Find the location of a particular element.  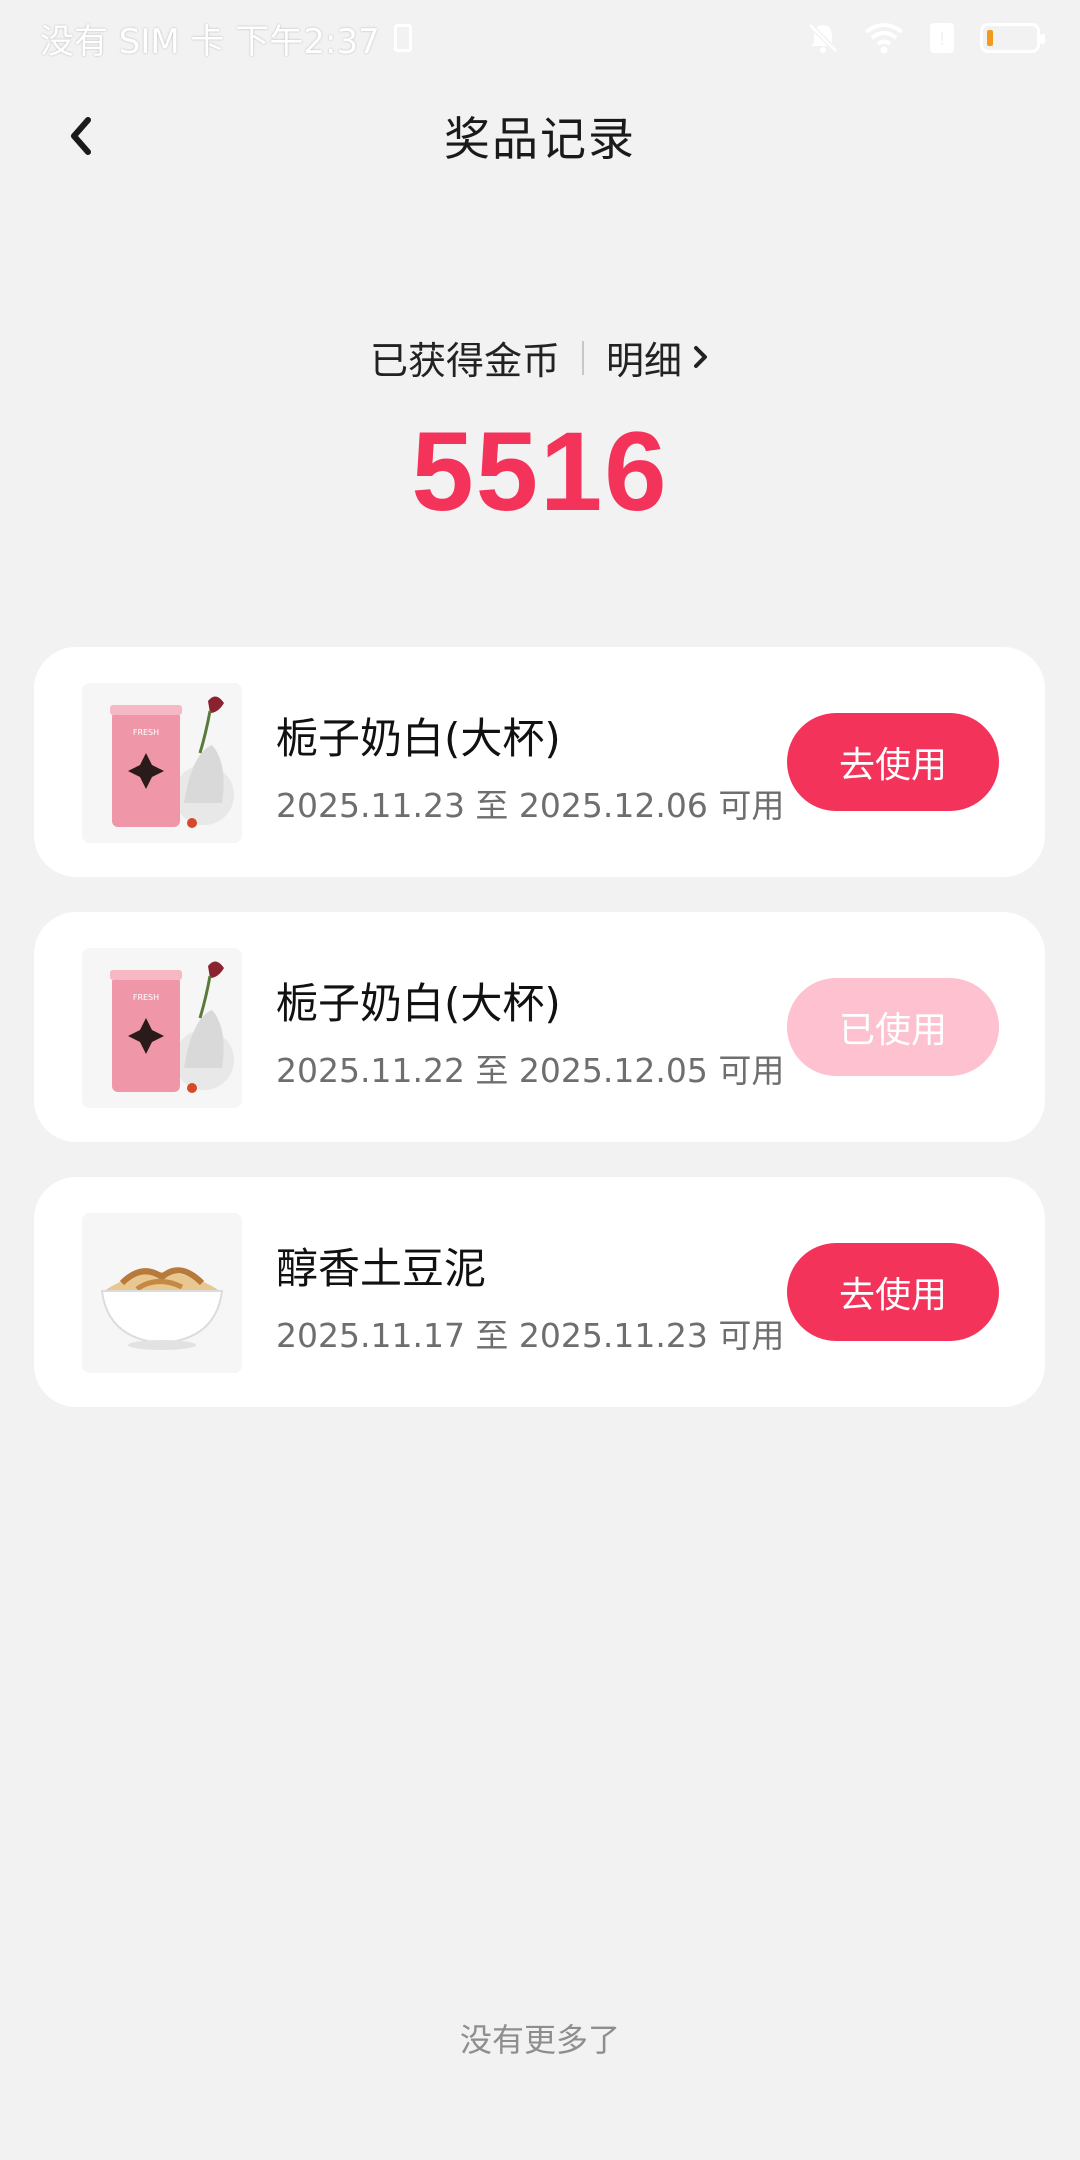

header: 奖品记录 is located at coordinates (540, 136).